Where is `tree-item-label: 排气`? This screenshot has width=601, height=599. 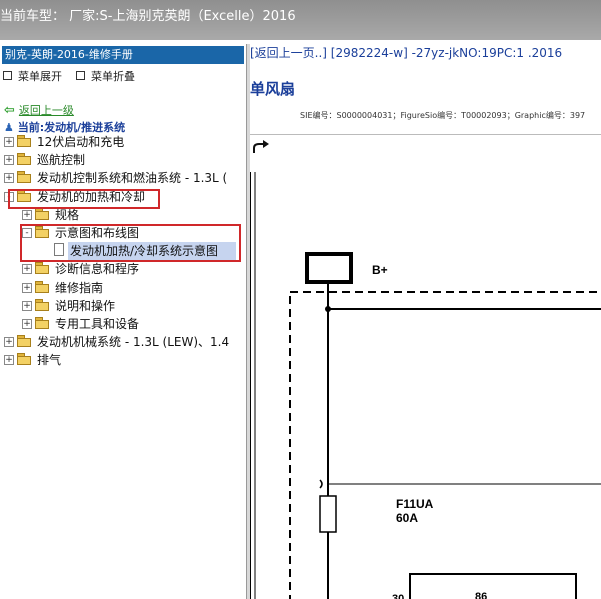
tree-item-label: 排气 is located at coordinates (49, 360).